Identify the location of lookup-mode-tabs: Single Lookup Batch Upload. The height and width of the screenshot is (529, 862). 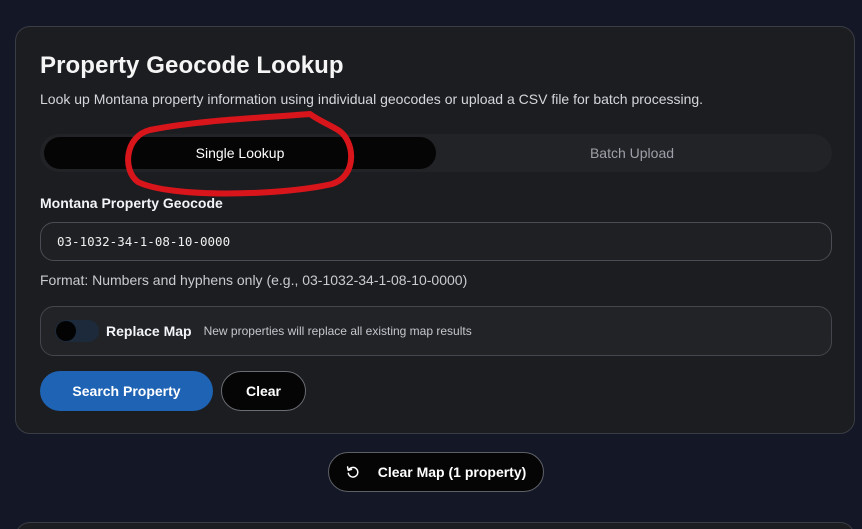
(436, 153).